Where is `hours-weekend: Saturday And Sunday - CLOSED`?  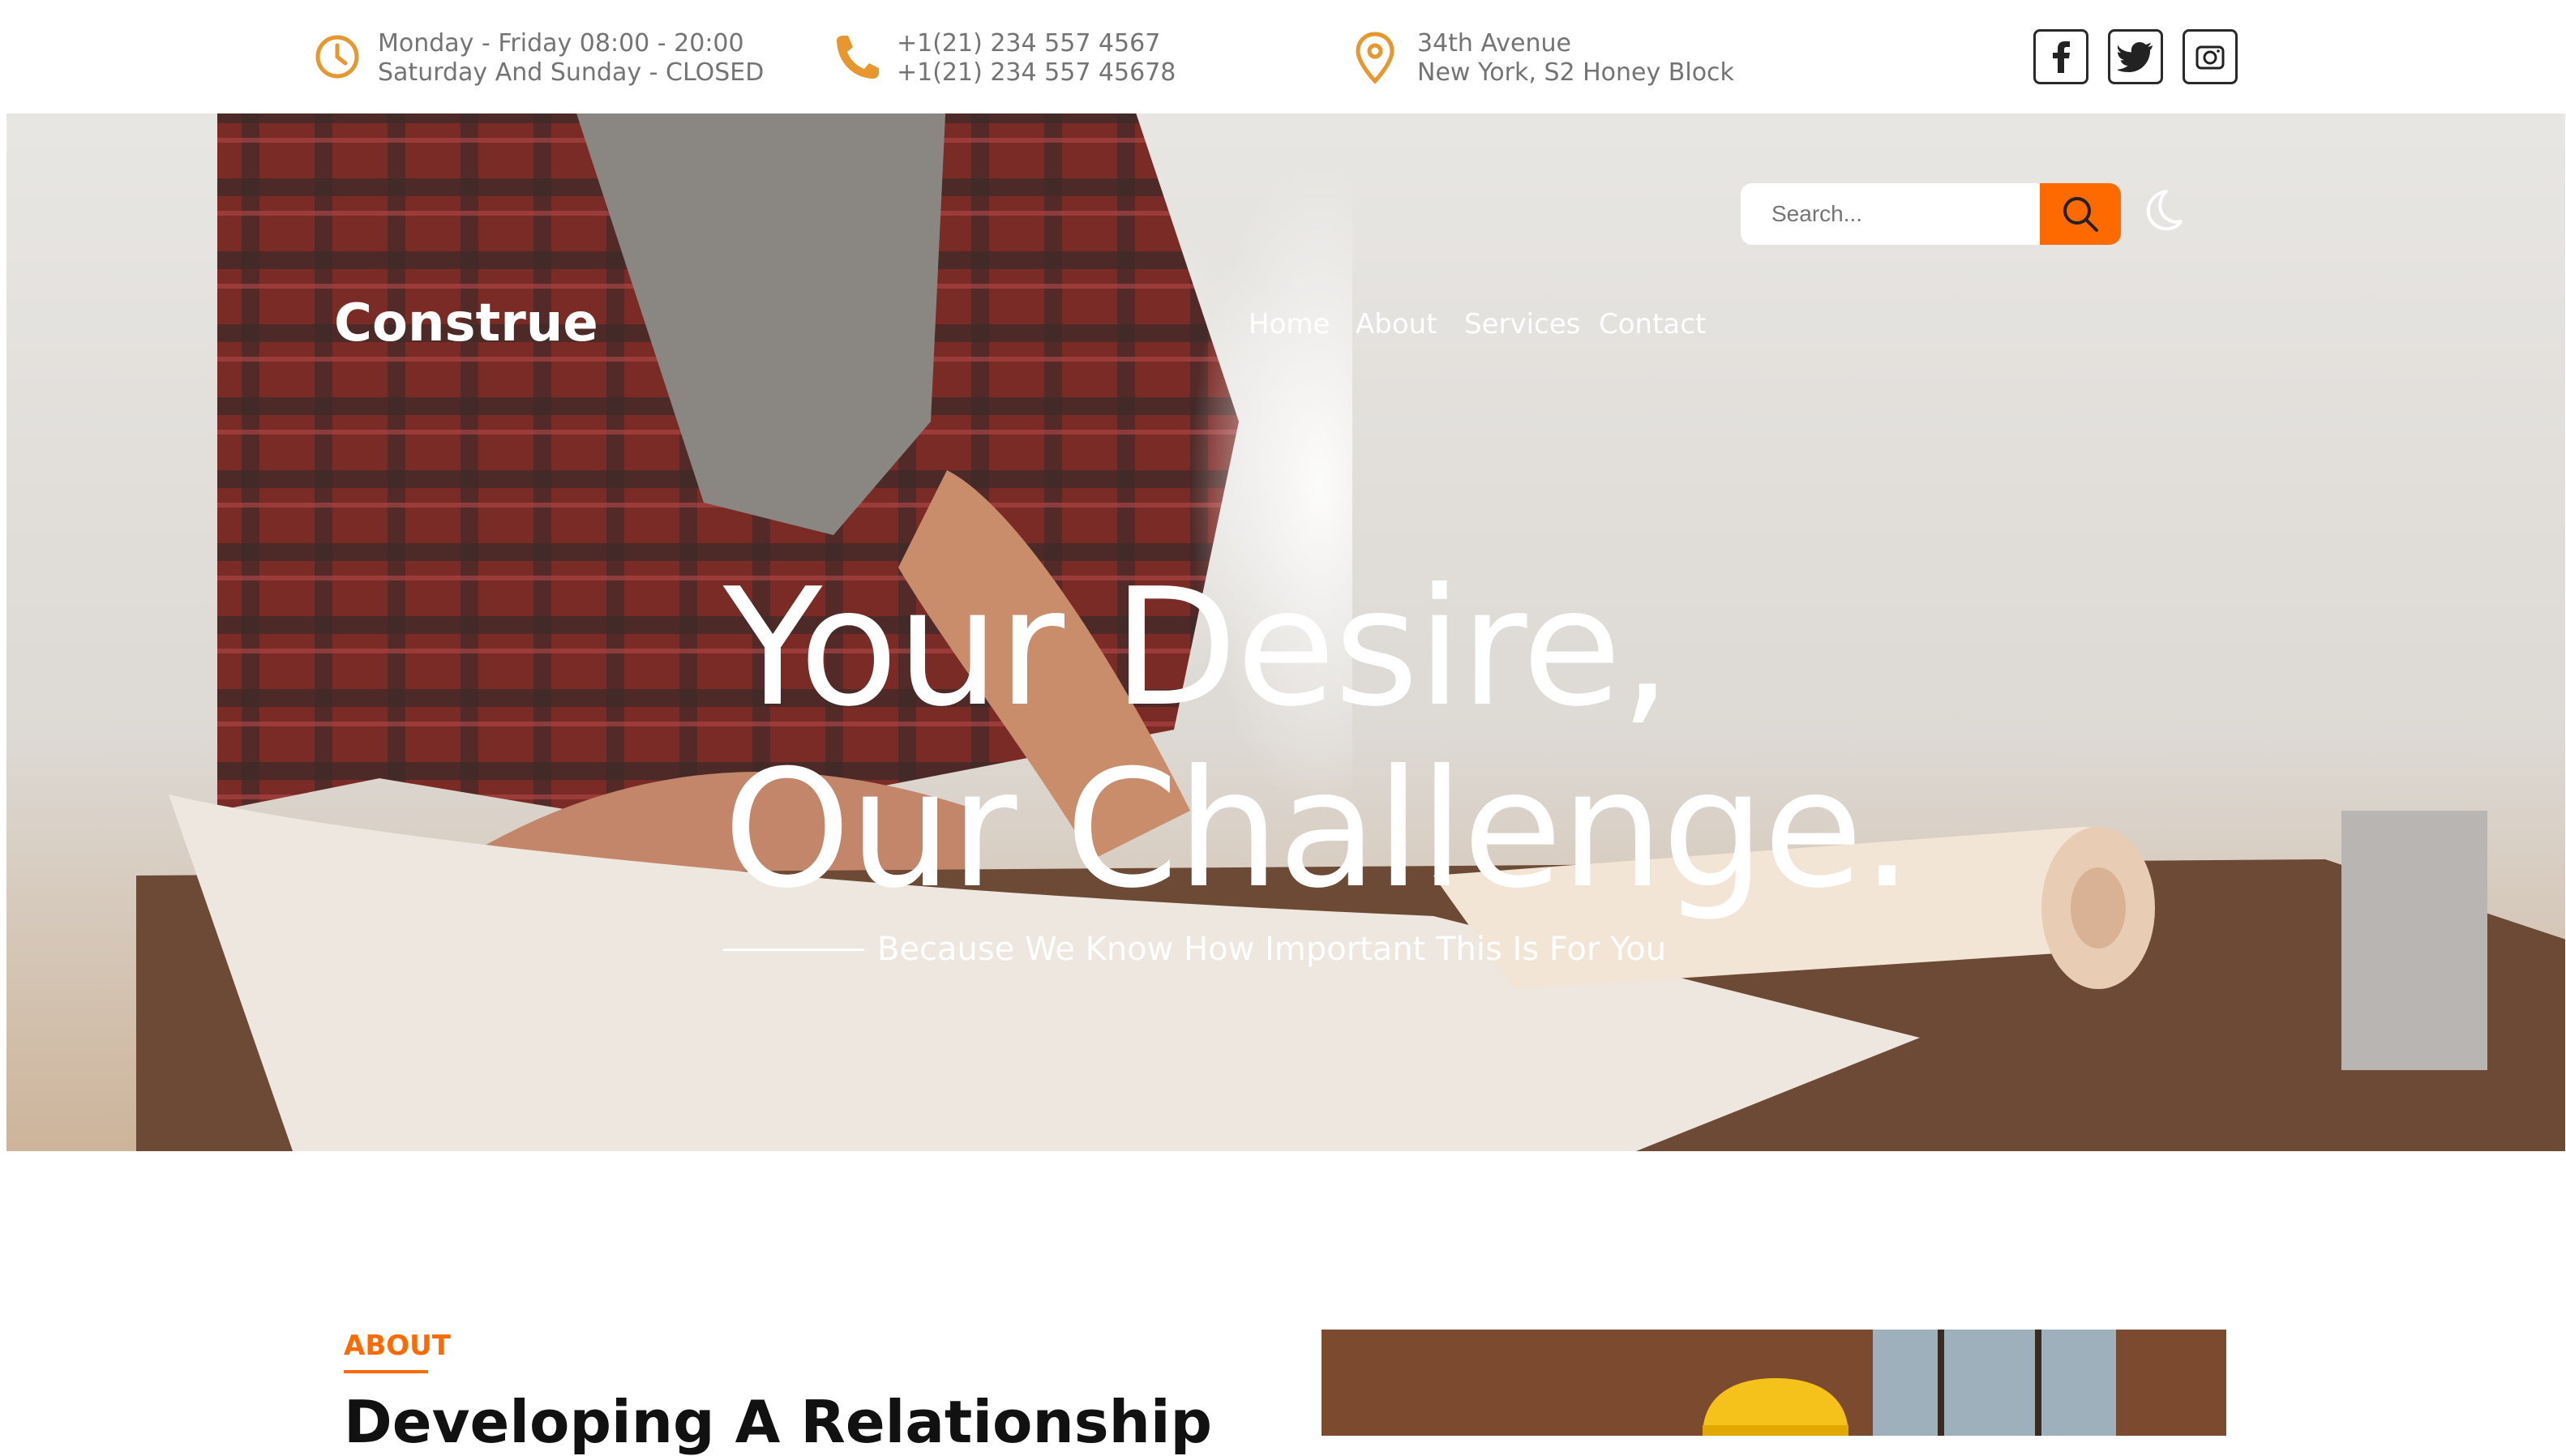
hours-weekend: Saturday And Sunday - CLOSED is located at coordinates (571, 73).